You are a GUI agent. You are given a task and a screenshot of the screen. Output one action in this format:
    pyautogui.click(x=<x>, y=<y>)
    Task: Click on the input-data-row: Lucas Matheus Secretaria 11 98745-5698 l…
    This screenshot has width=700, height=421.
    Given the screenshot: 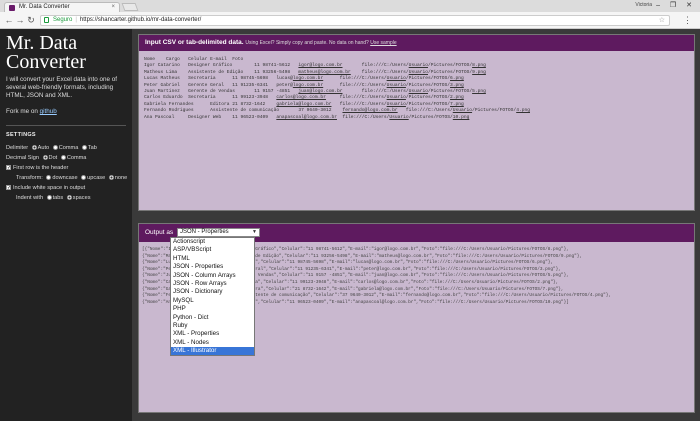 What is the action you would take?
    pyautogui.click(x=304, y=78)
    